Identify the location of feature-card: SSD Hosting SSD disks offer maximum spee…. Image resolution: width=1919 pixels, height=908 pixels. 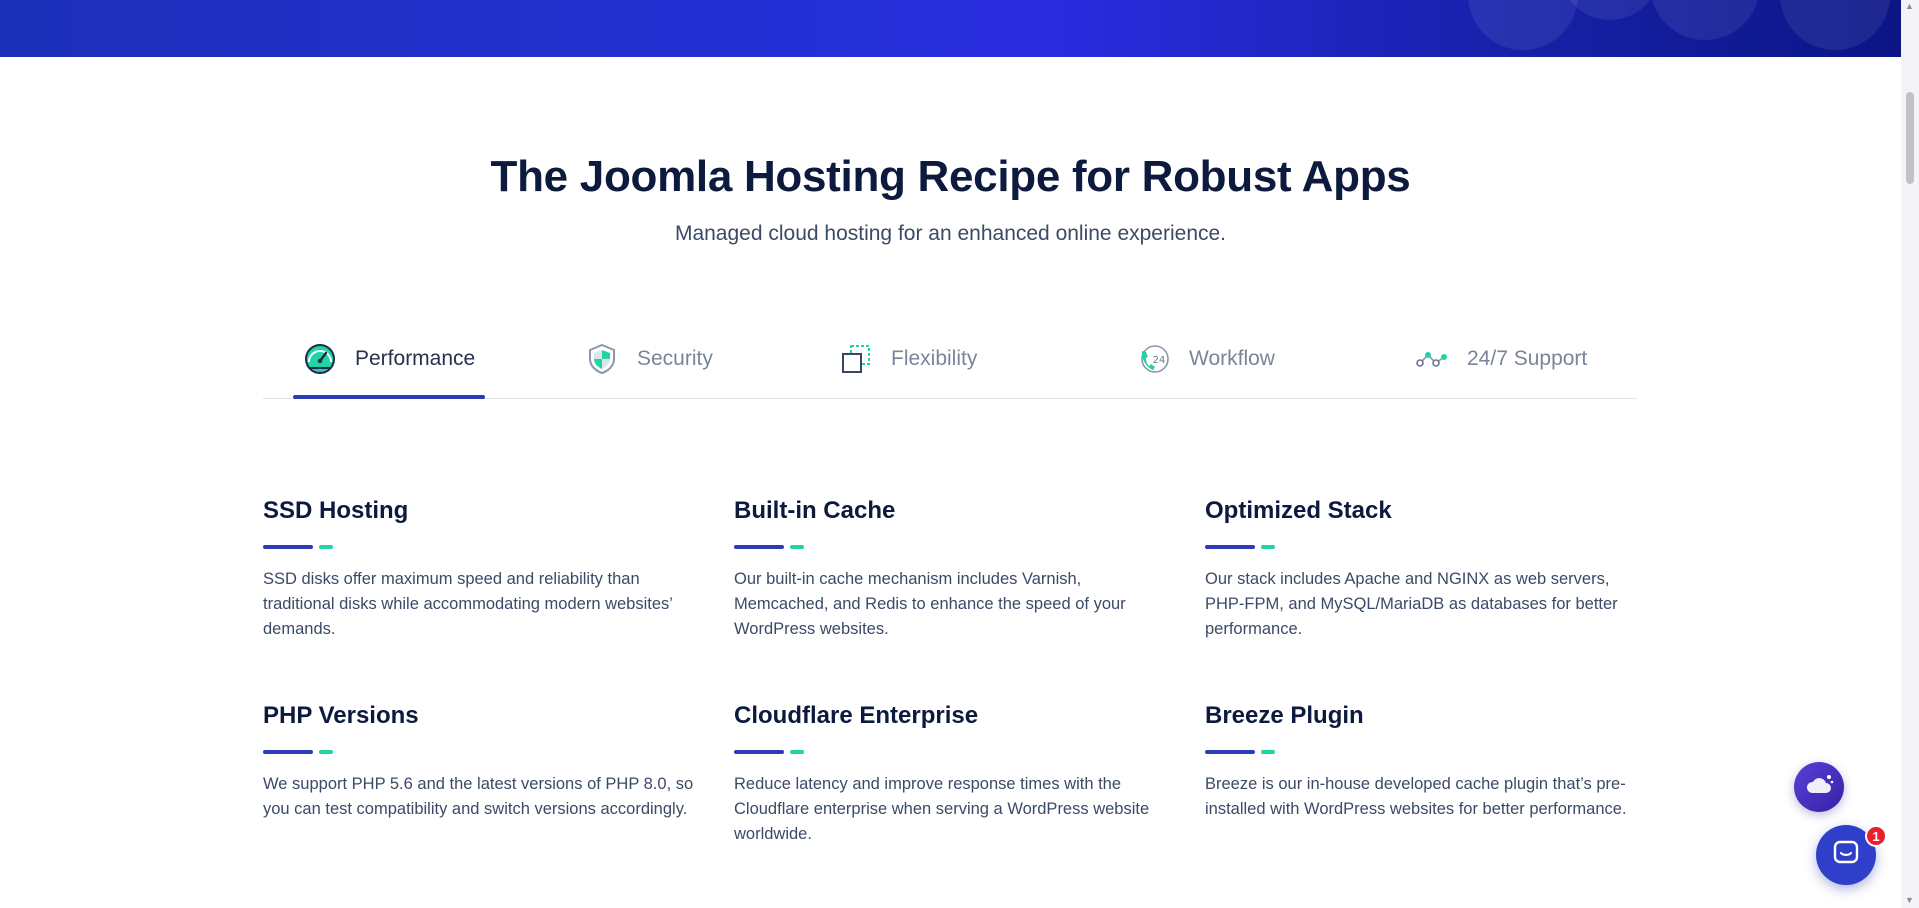
(485, 569).